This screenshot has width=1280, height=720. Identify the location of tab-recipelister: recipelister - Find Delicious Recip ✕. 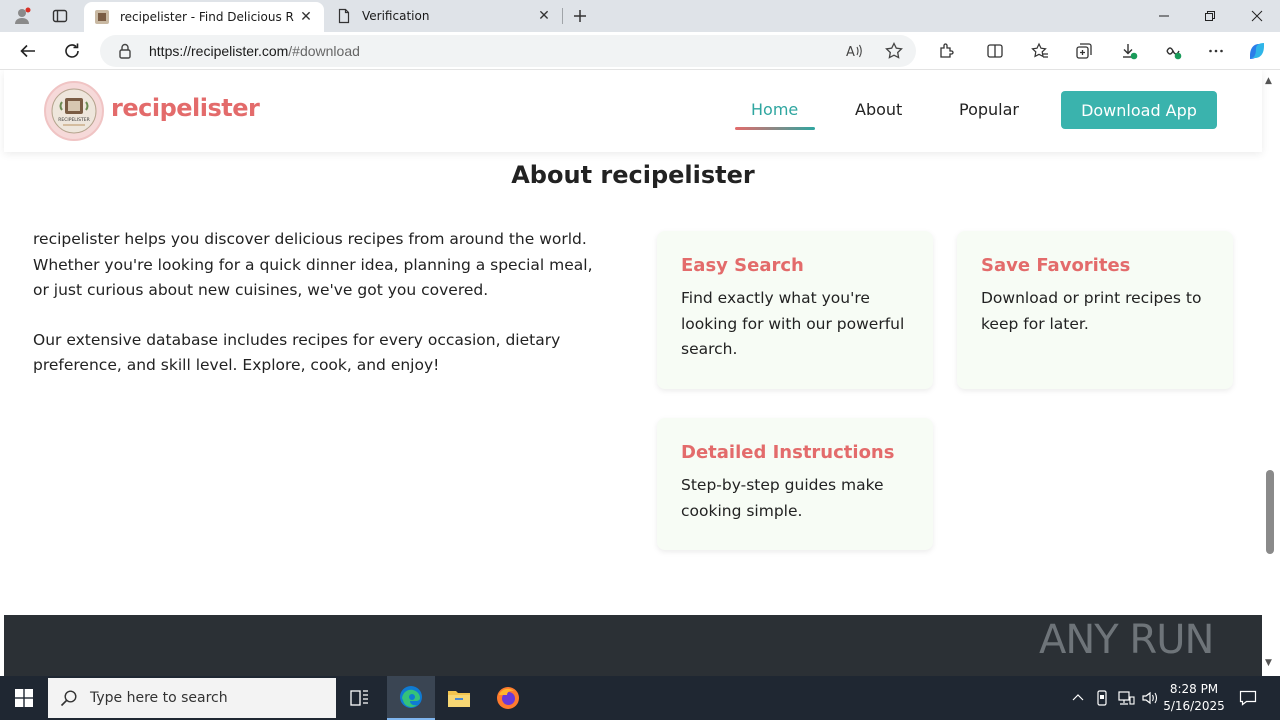
(204, 17).